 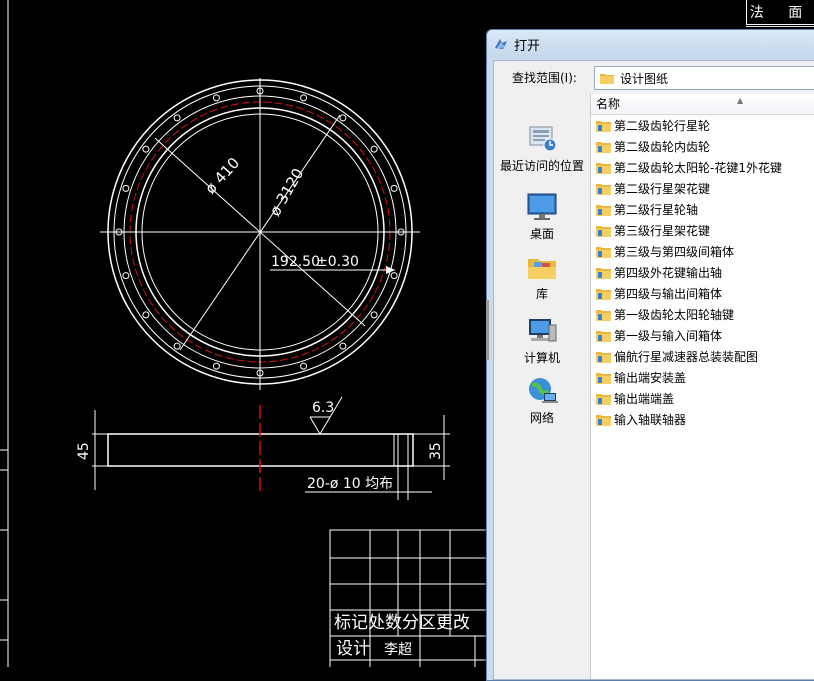 What do you see at coordinates (704, 78) in the screenshot?
I see `look-in-combobox: 设计图纸` at bounding box center [704, 78].